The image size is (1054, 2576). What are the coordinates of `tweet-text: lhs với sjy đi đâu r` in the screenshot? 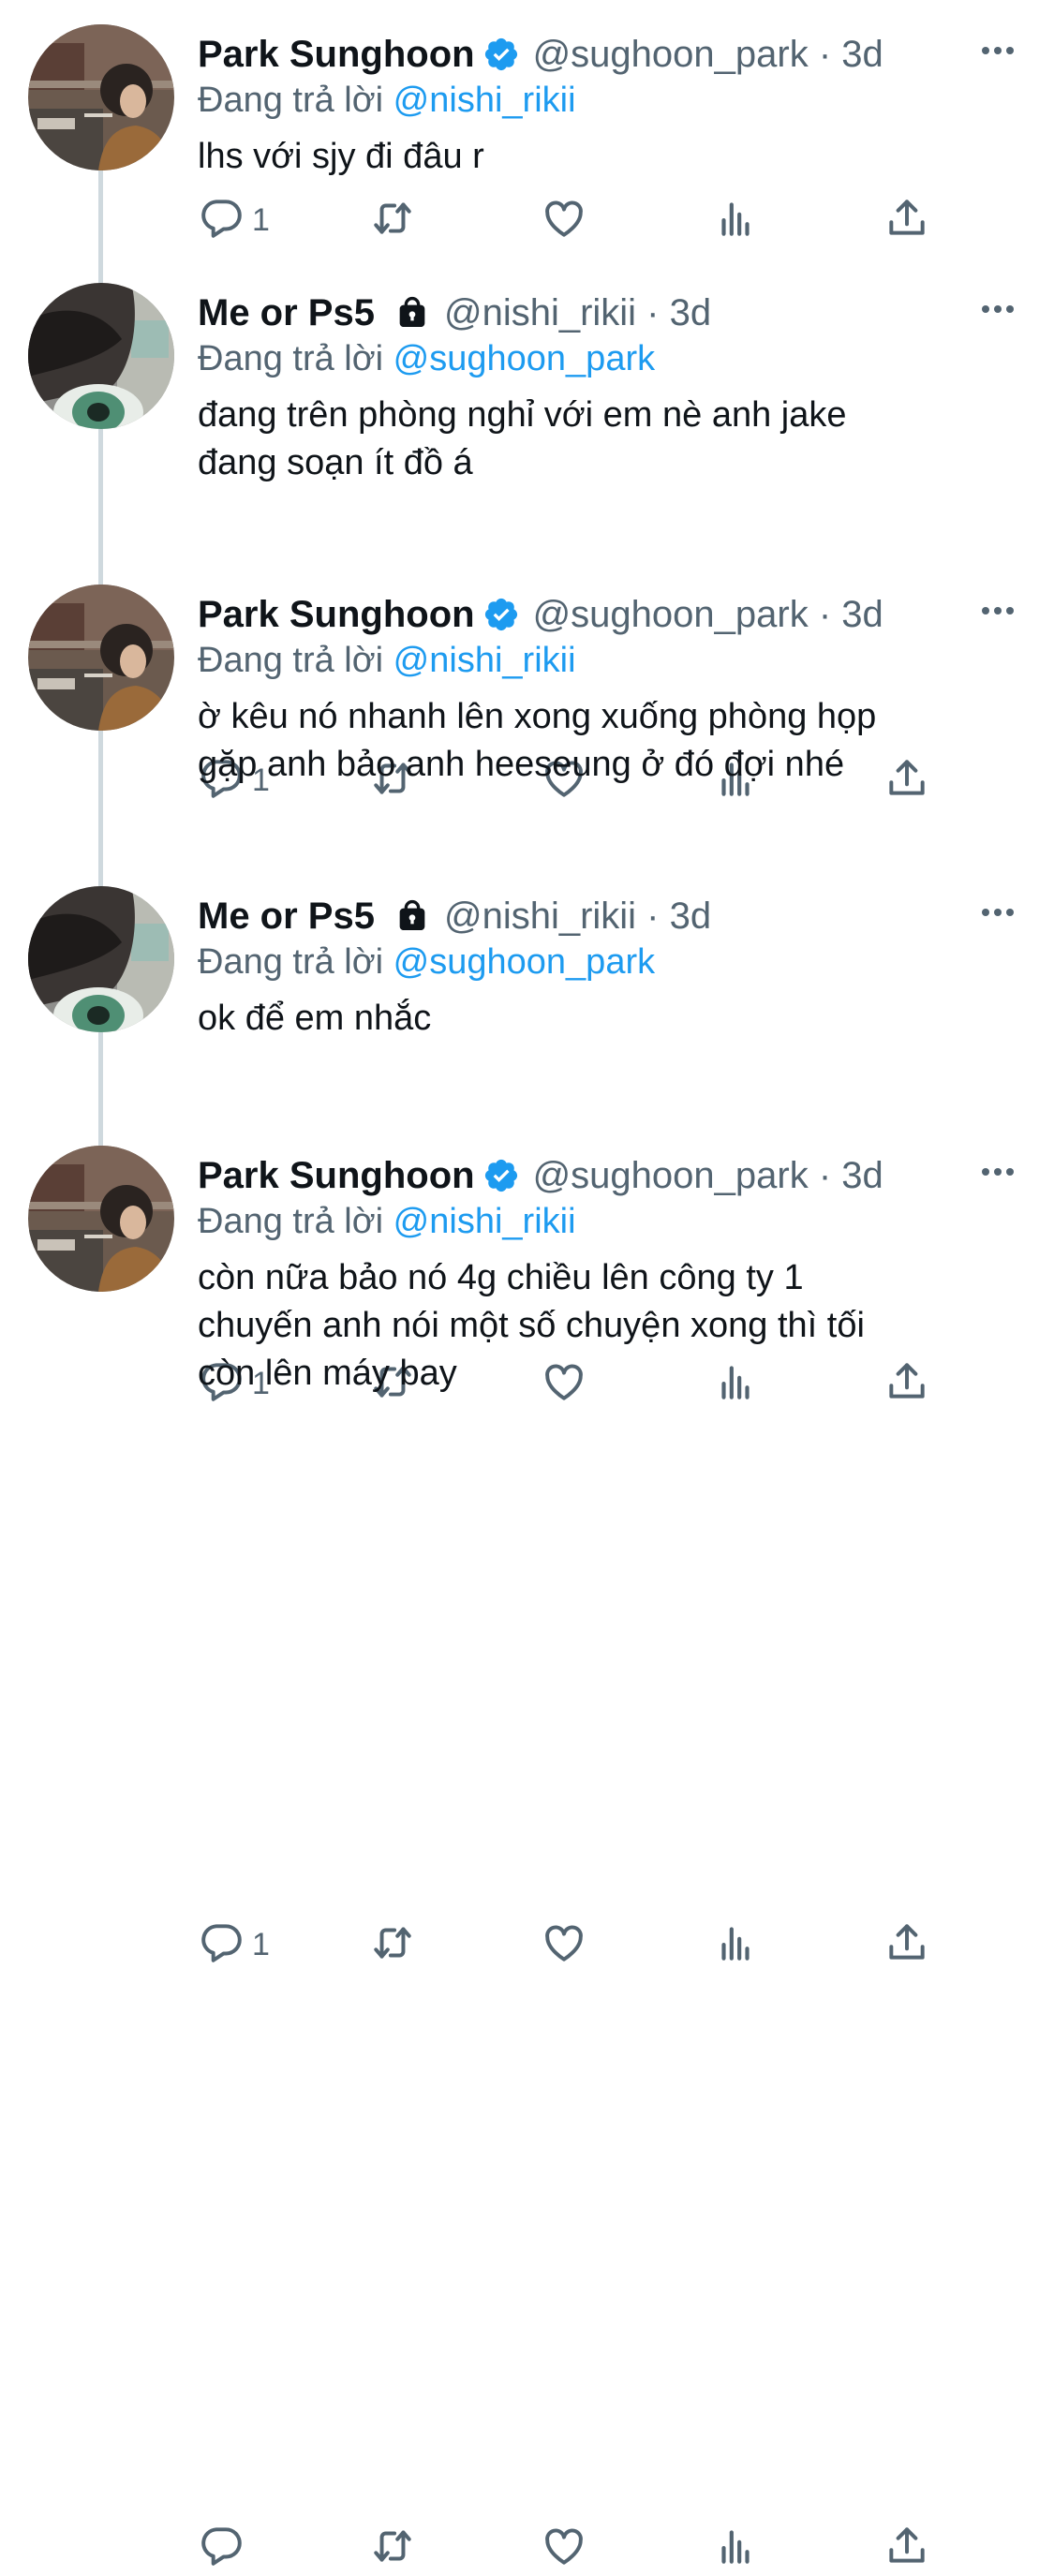 It's located at (341, 156).